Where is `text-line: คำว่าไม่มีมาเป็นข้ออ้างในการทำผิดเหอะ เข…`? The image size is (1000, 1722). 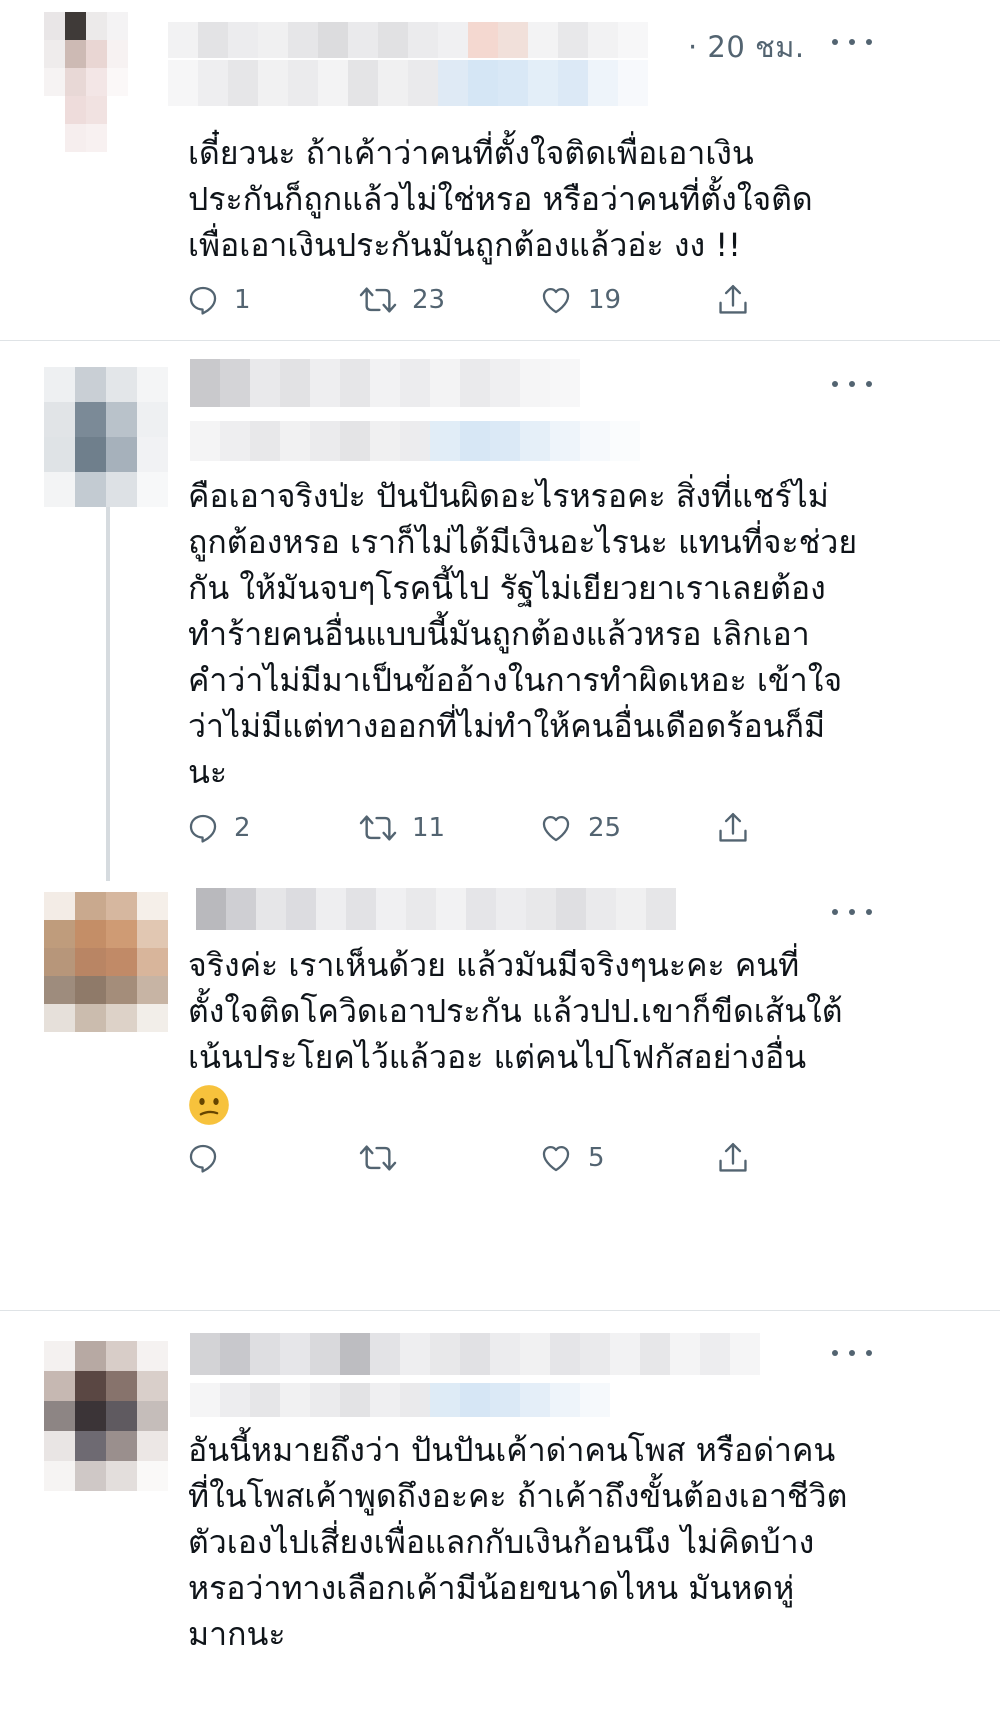 text-line: คำว่าไม่มีมาเป็นข้ออ้างในการทำผิดเหอะ เข… is located at coordinates (515, 680).